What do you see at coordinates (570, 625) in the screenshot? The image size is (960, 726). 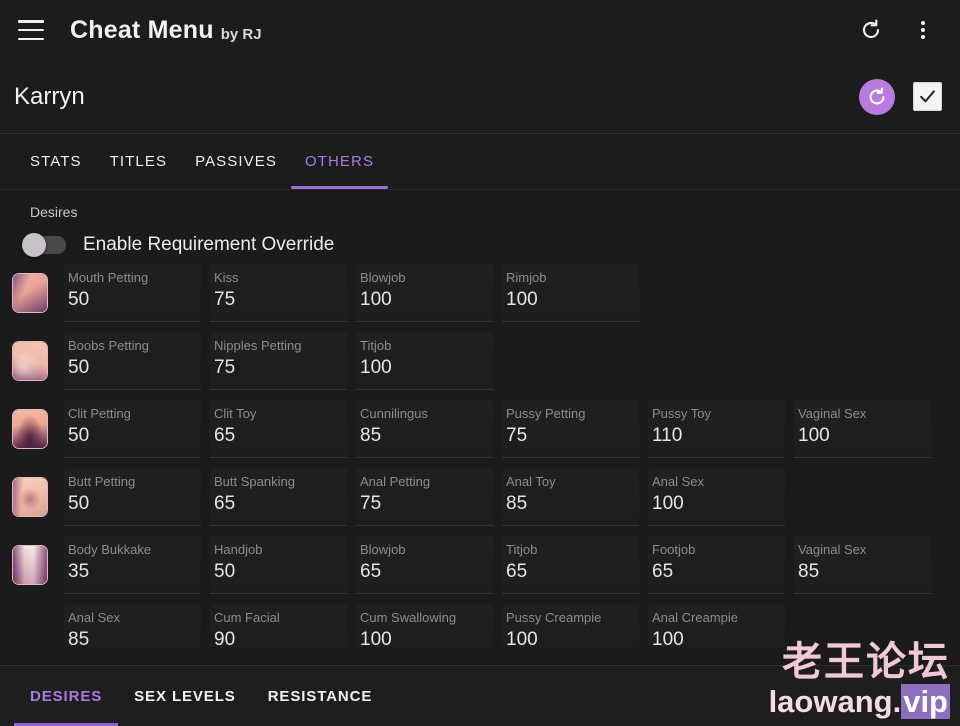 I see `desire-cell: Pussy Creampie 100` at bounding box center [570, 625].